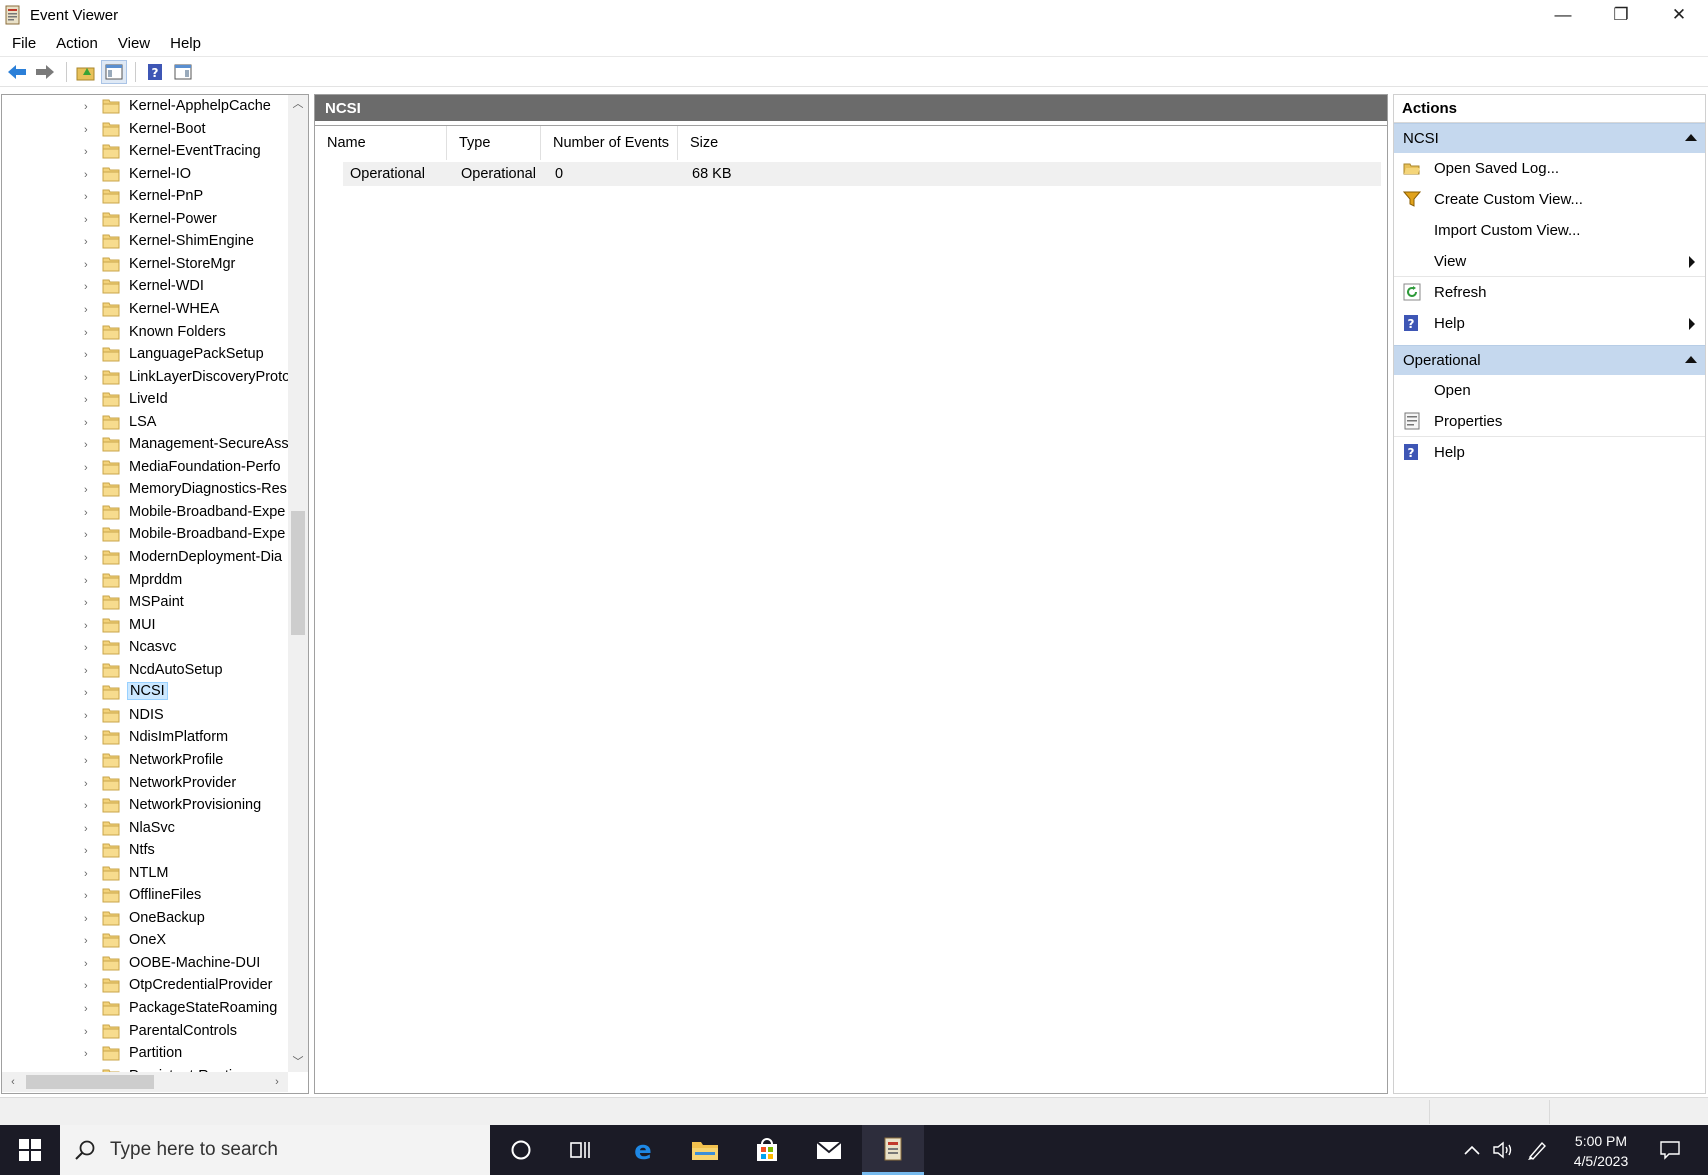  Describe the element at coordinates (145, 355) in the screenshot. I see `tree-item: › LanguagePackSetup` at that location.